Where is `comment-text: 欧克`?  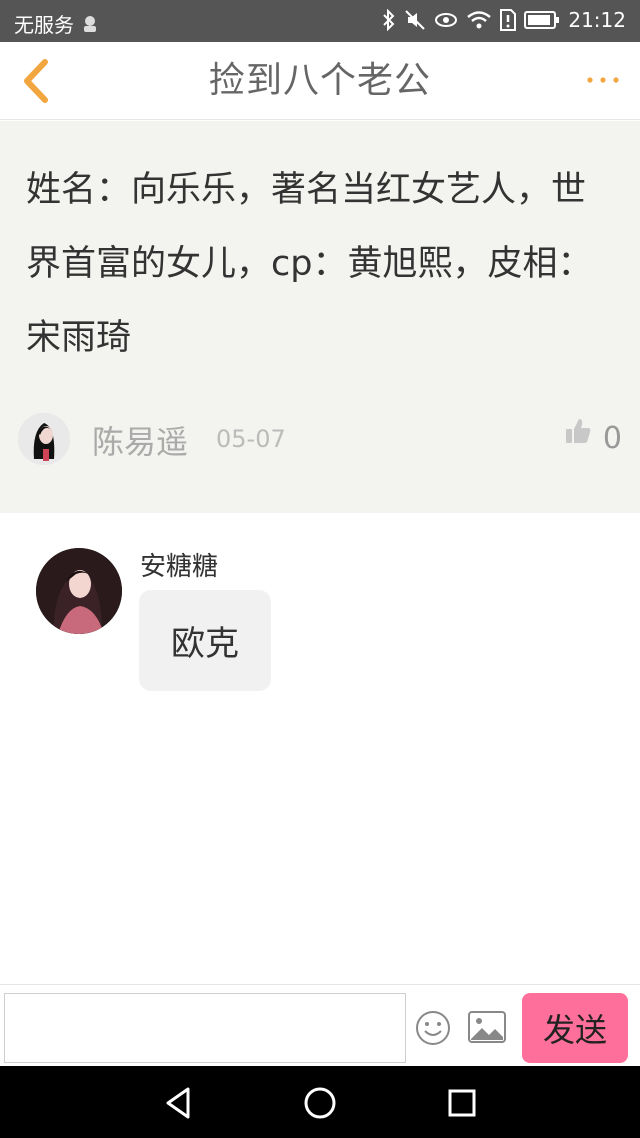 comment-text: 欧克 is located at coordinates (205, 644).